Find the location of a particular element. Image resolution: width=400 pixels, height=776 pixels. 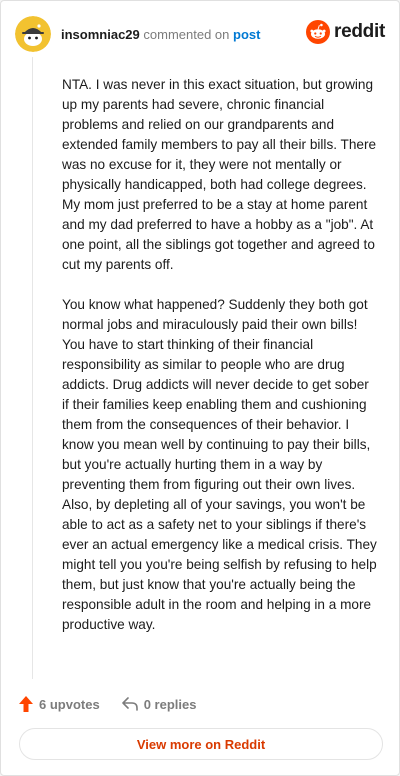

reddit-snoo-icon is located at coordinates (318, 32).